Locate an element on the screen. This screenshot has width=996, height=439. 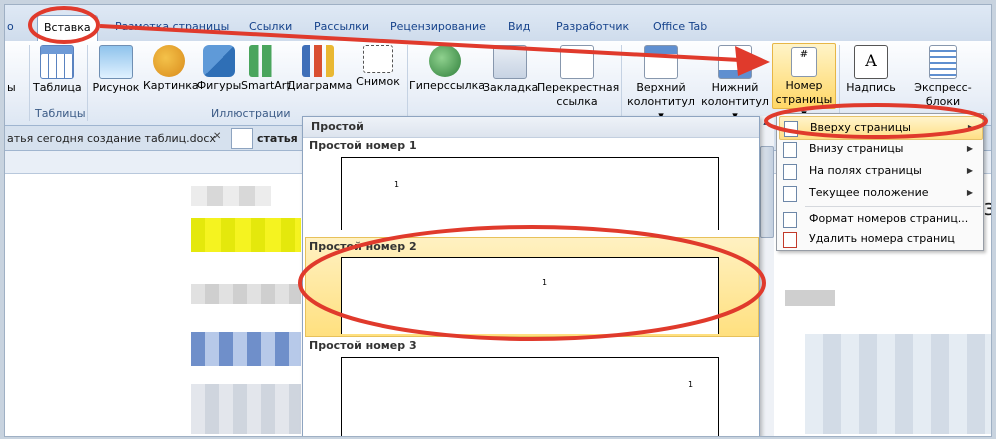
header-button: Верхний колонтитул ▾ is located at coordinates (661, 84).